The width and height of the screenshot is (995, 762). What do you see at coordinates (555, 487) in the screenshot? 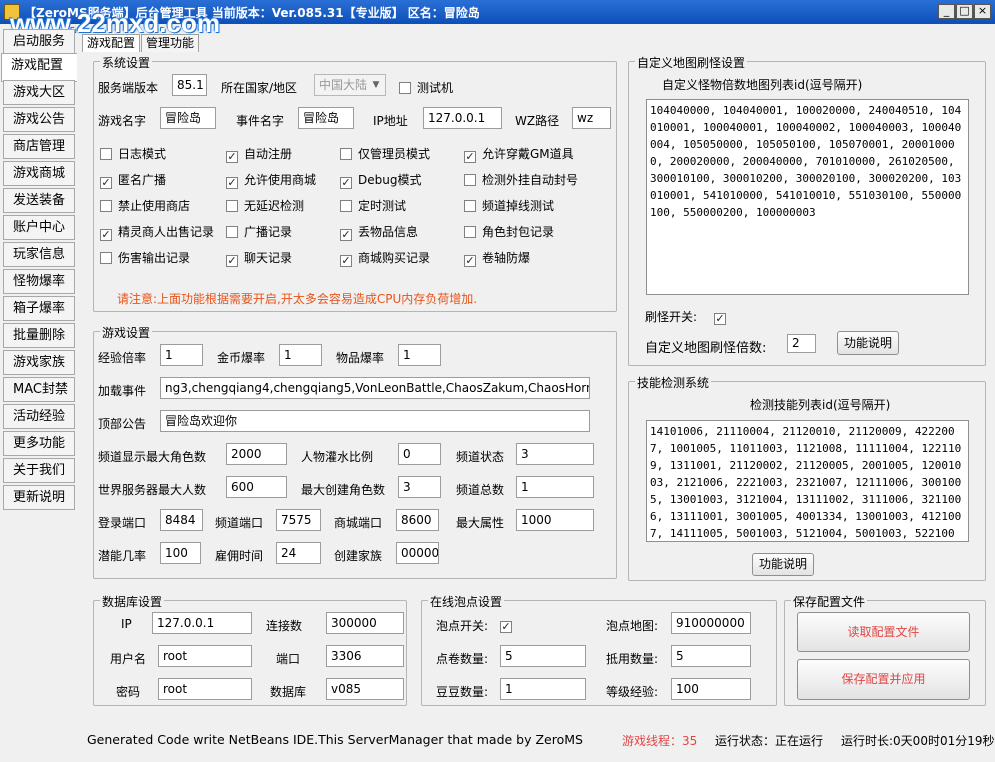
I see `channel-total-input: 1` at bounding box center [555, 487].